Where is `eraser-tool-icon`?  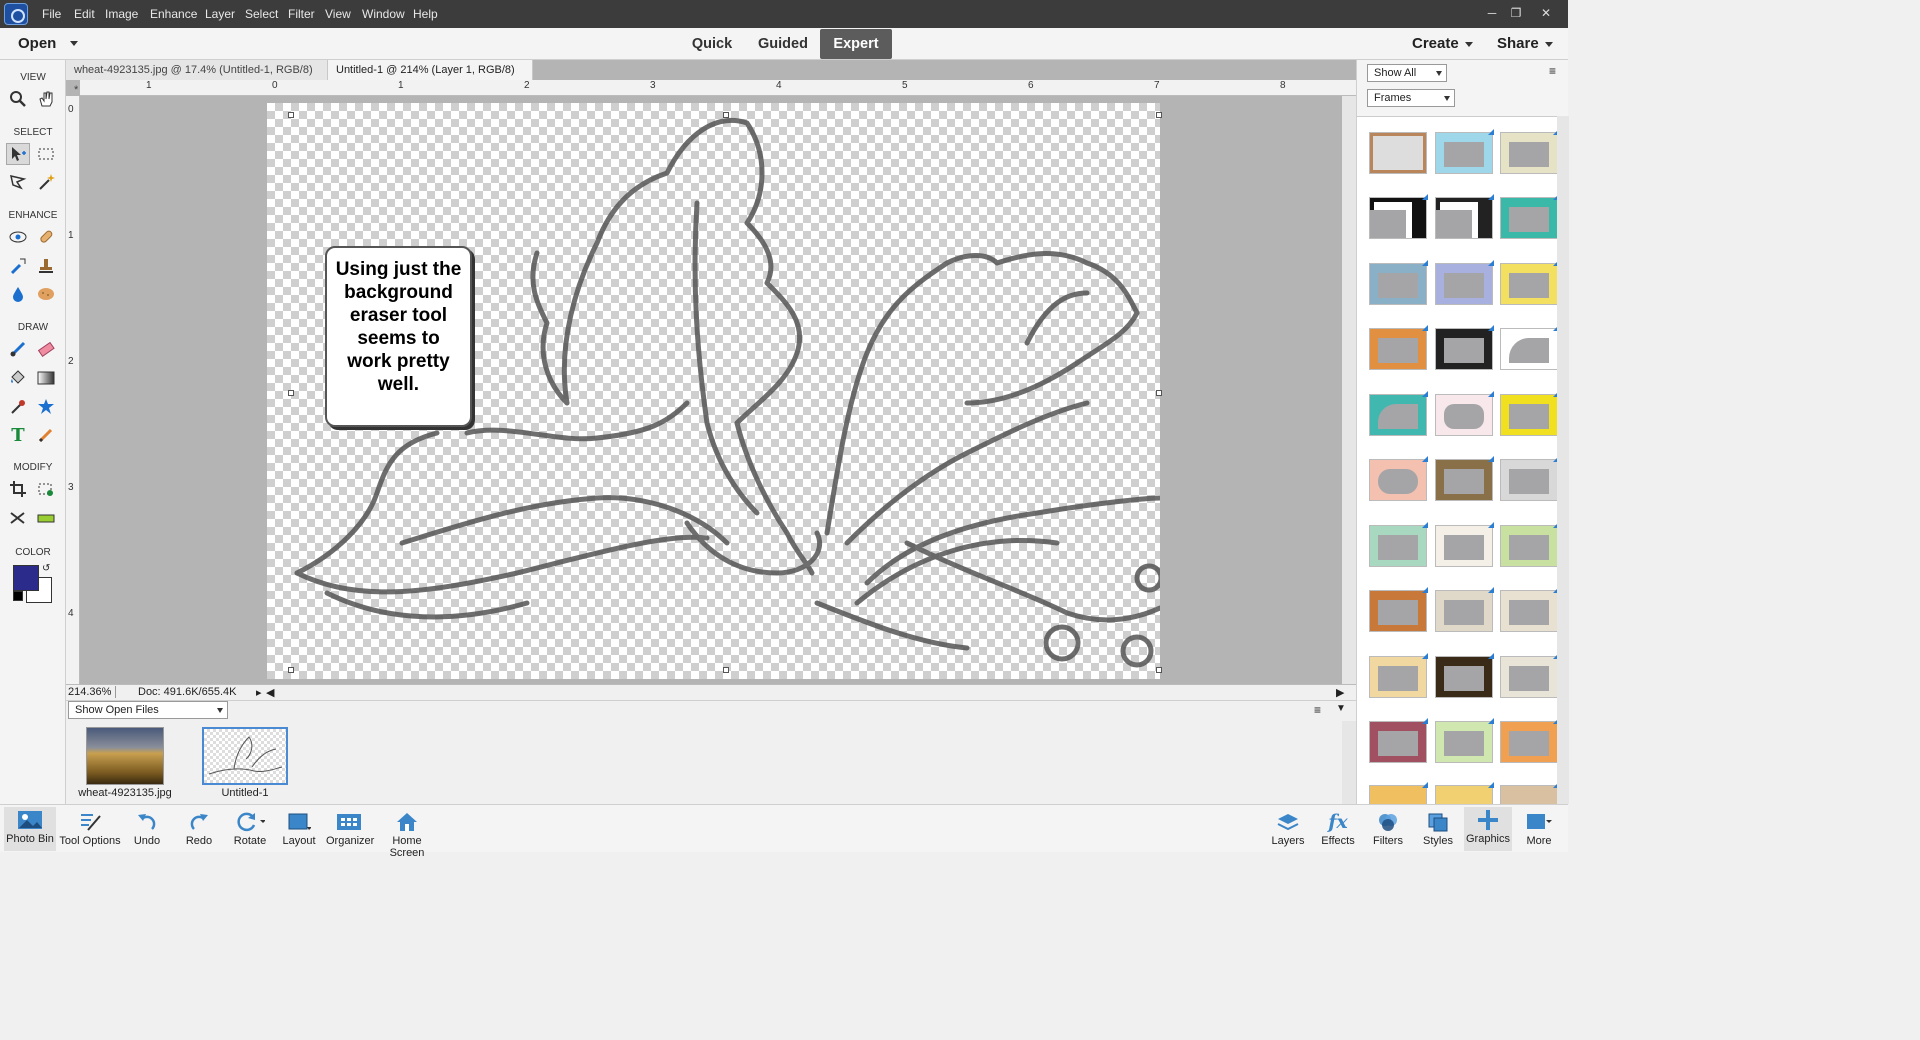
eraser-tool-icon is located at coordinates (46, 349).